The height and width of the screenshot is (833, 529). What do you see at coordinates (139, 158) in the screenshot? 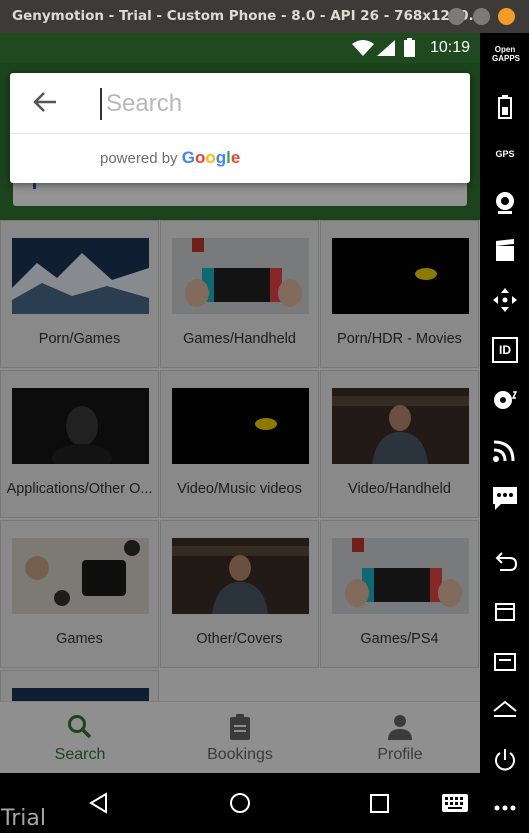
I see `powered-by-text: powered by` at bounding box center [139, 158].